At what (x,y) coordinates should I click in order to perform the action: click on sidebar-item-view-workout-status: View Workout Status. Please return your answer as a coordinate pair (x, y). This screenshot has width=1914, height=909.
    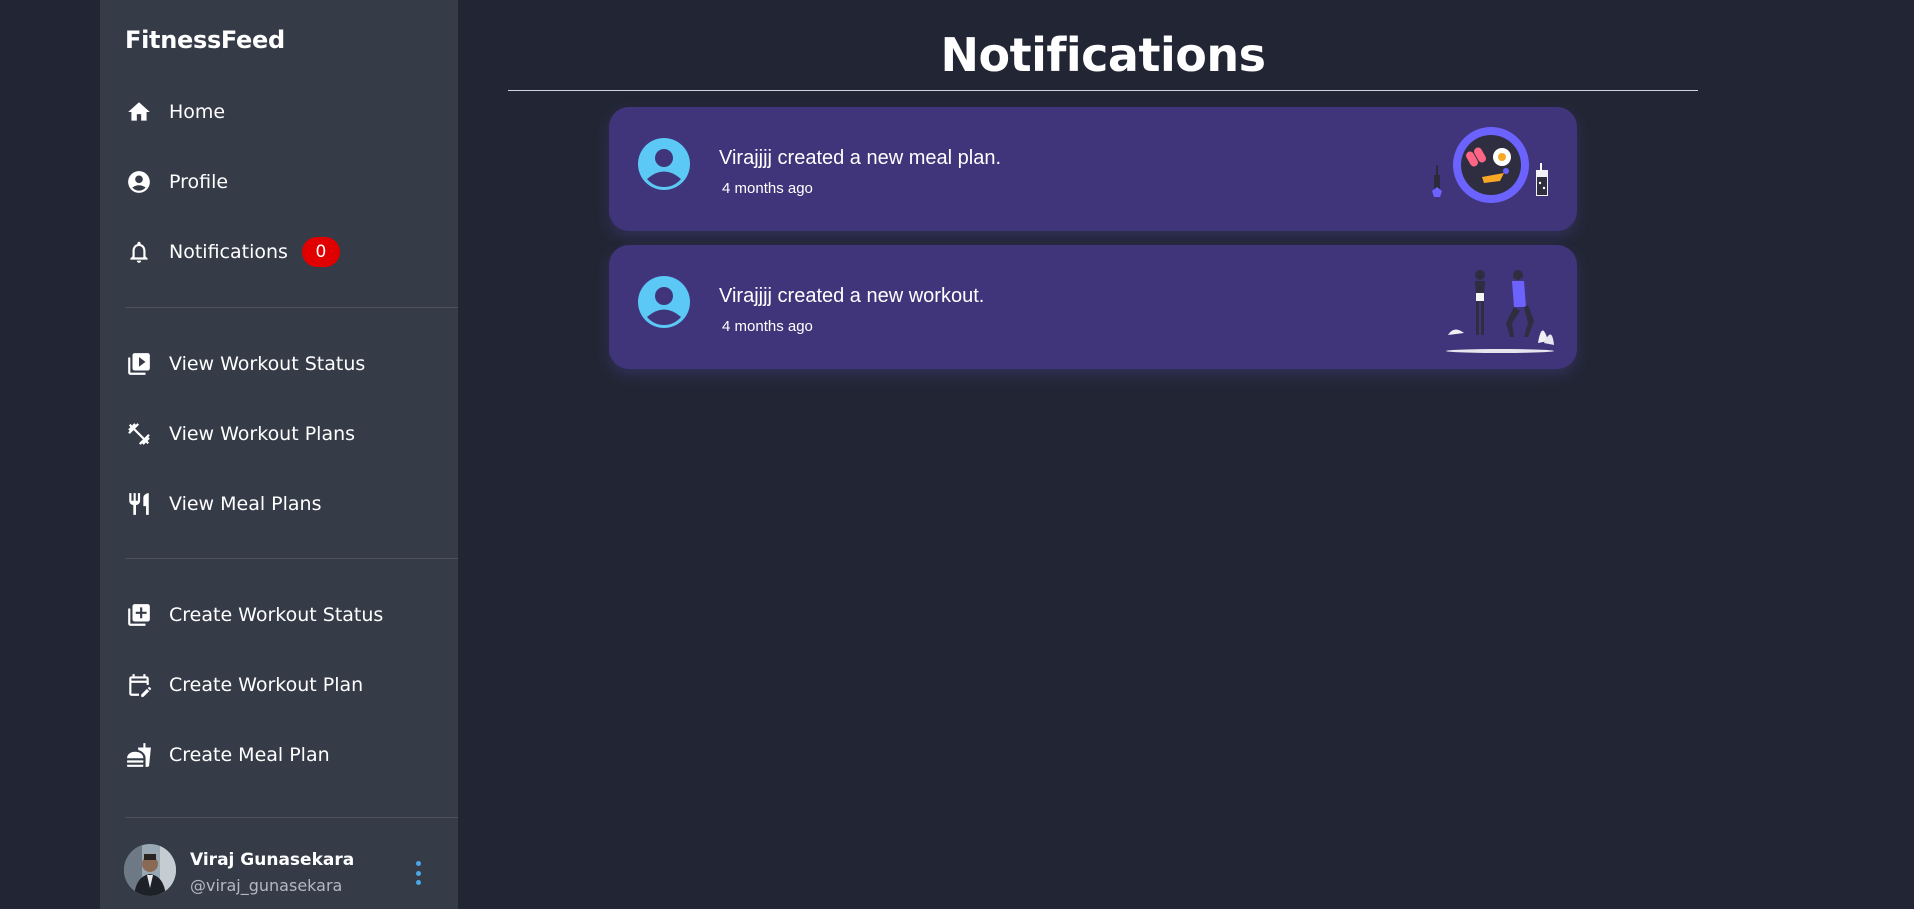
    Looking at the image, I should click on (245, 364).